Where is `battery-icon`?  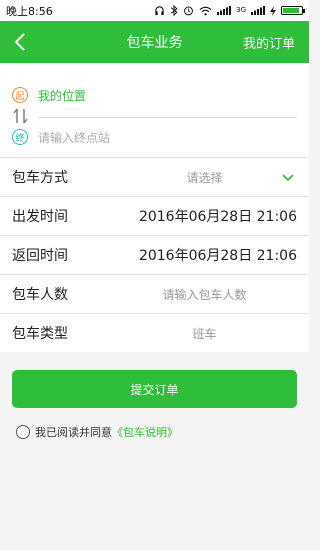 battery-icon is located at coordinates (293, 10).